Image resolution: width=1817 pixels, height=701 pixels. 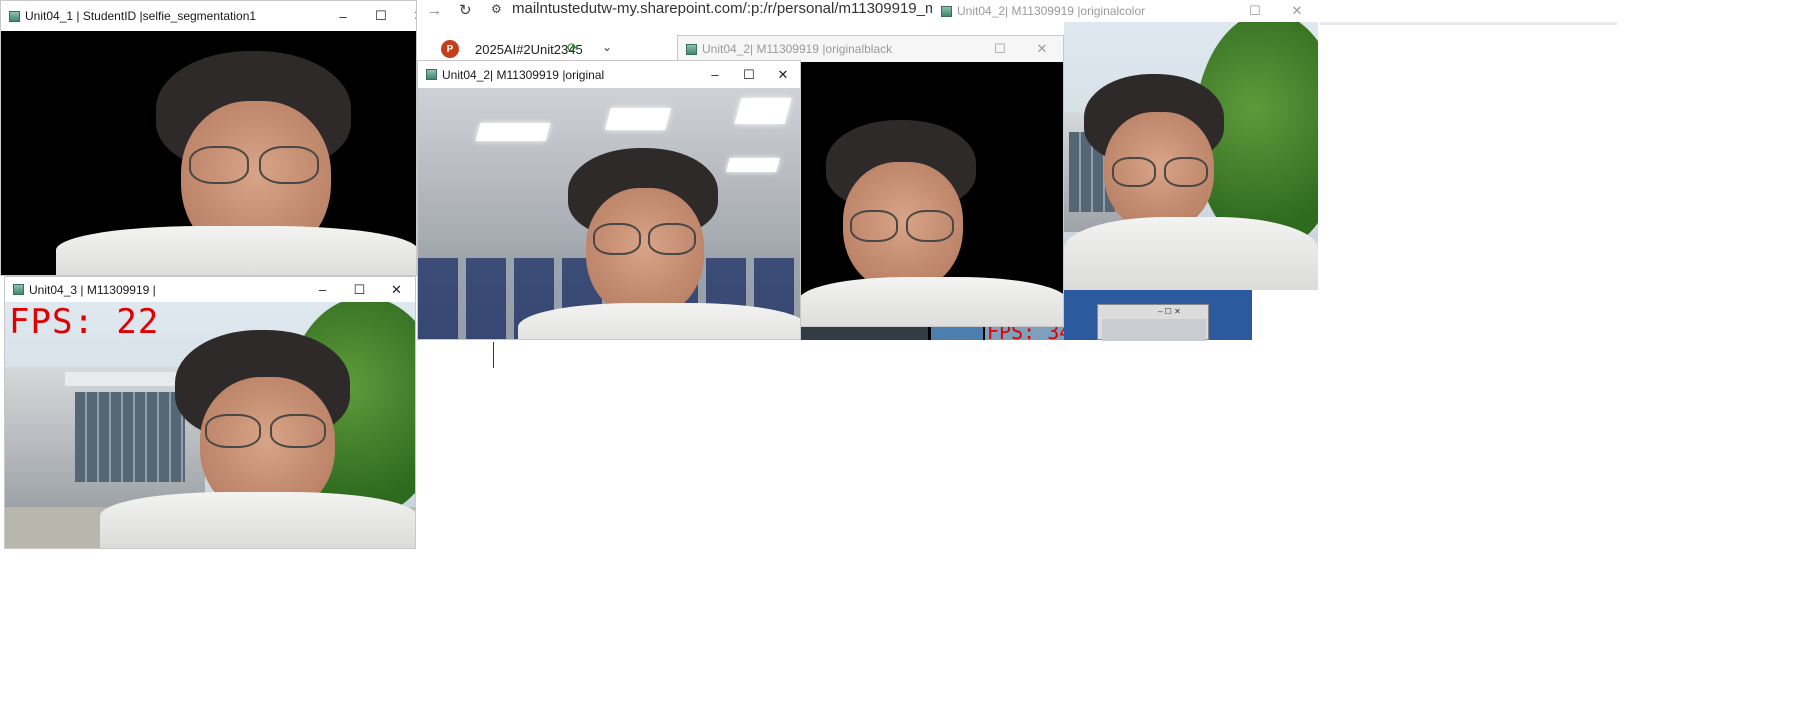 I want to click on browser-underline, so click(x=1468, y=23).